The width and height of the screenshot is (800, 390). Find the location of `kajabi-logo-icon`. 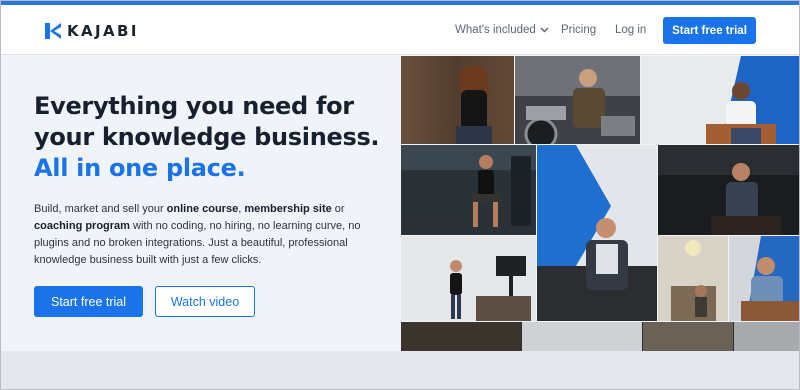

kajabi-logo-icon is located at coordinates (53, 31).